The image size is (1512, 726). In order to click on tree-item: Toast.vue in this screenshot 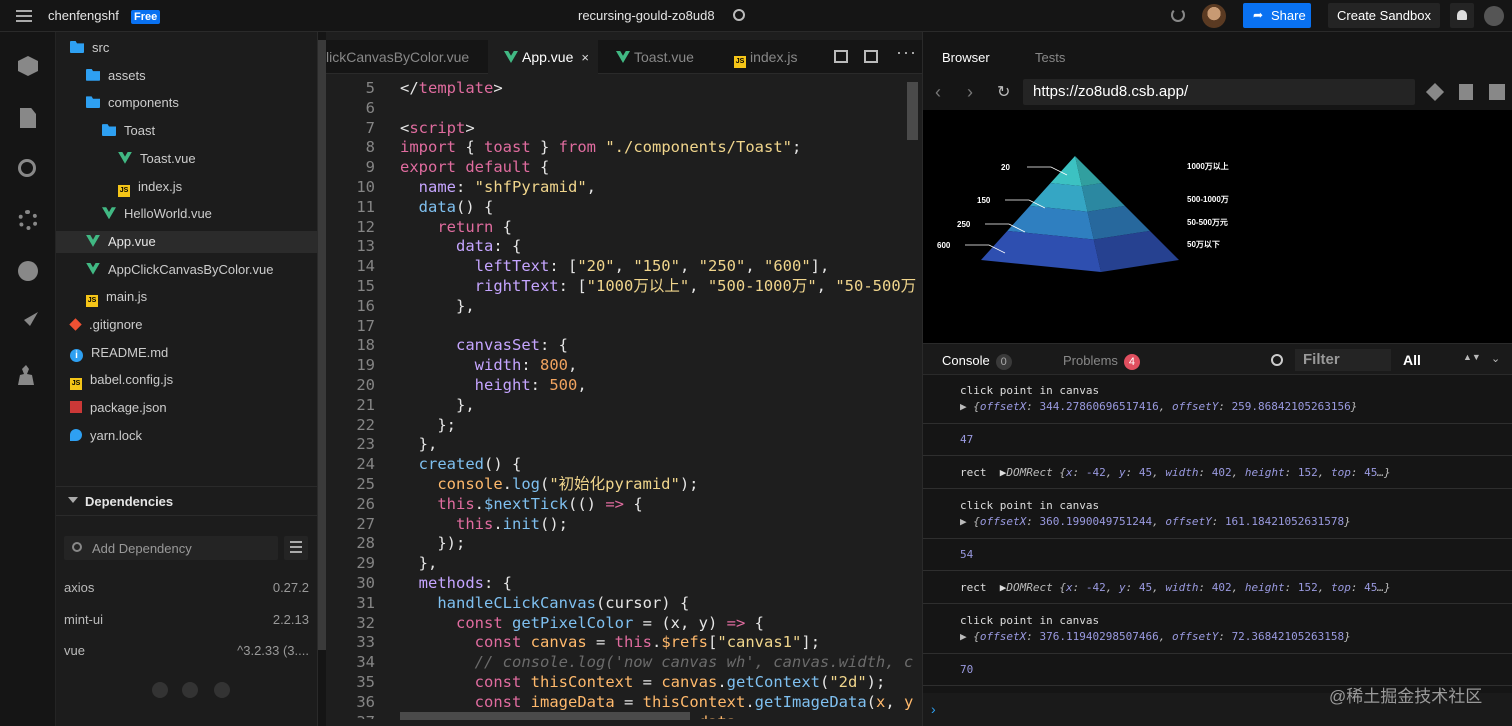, I will do `click(187, 159)`.